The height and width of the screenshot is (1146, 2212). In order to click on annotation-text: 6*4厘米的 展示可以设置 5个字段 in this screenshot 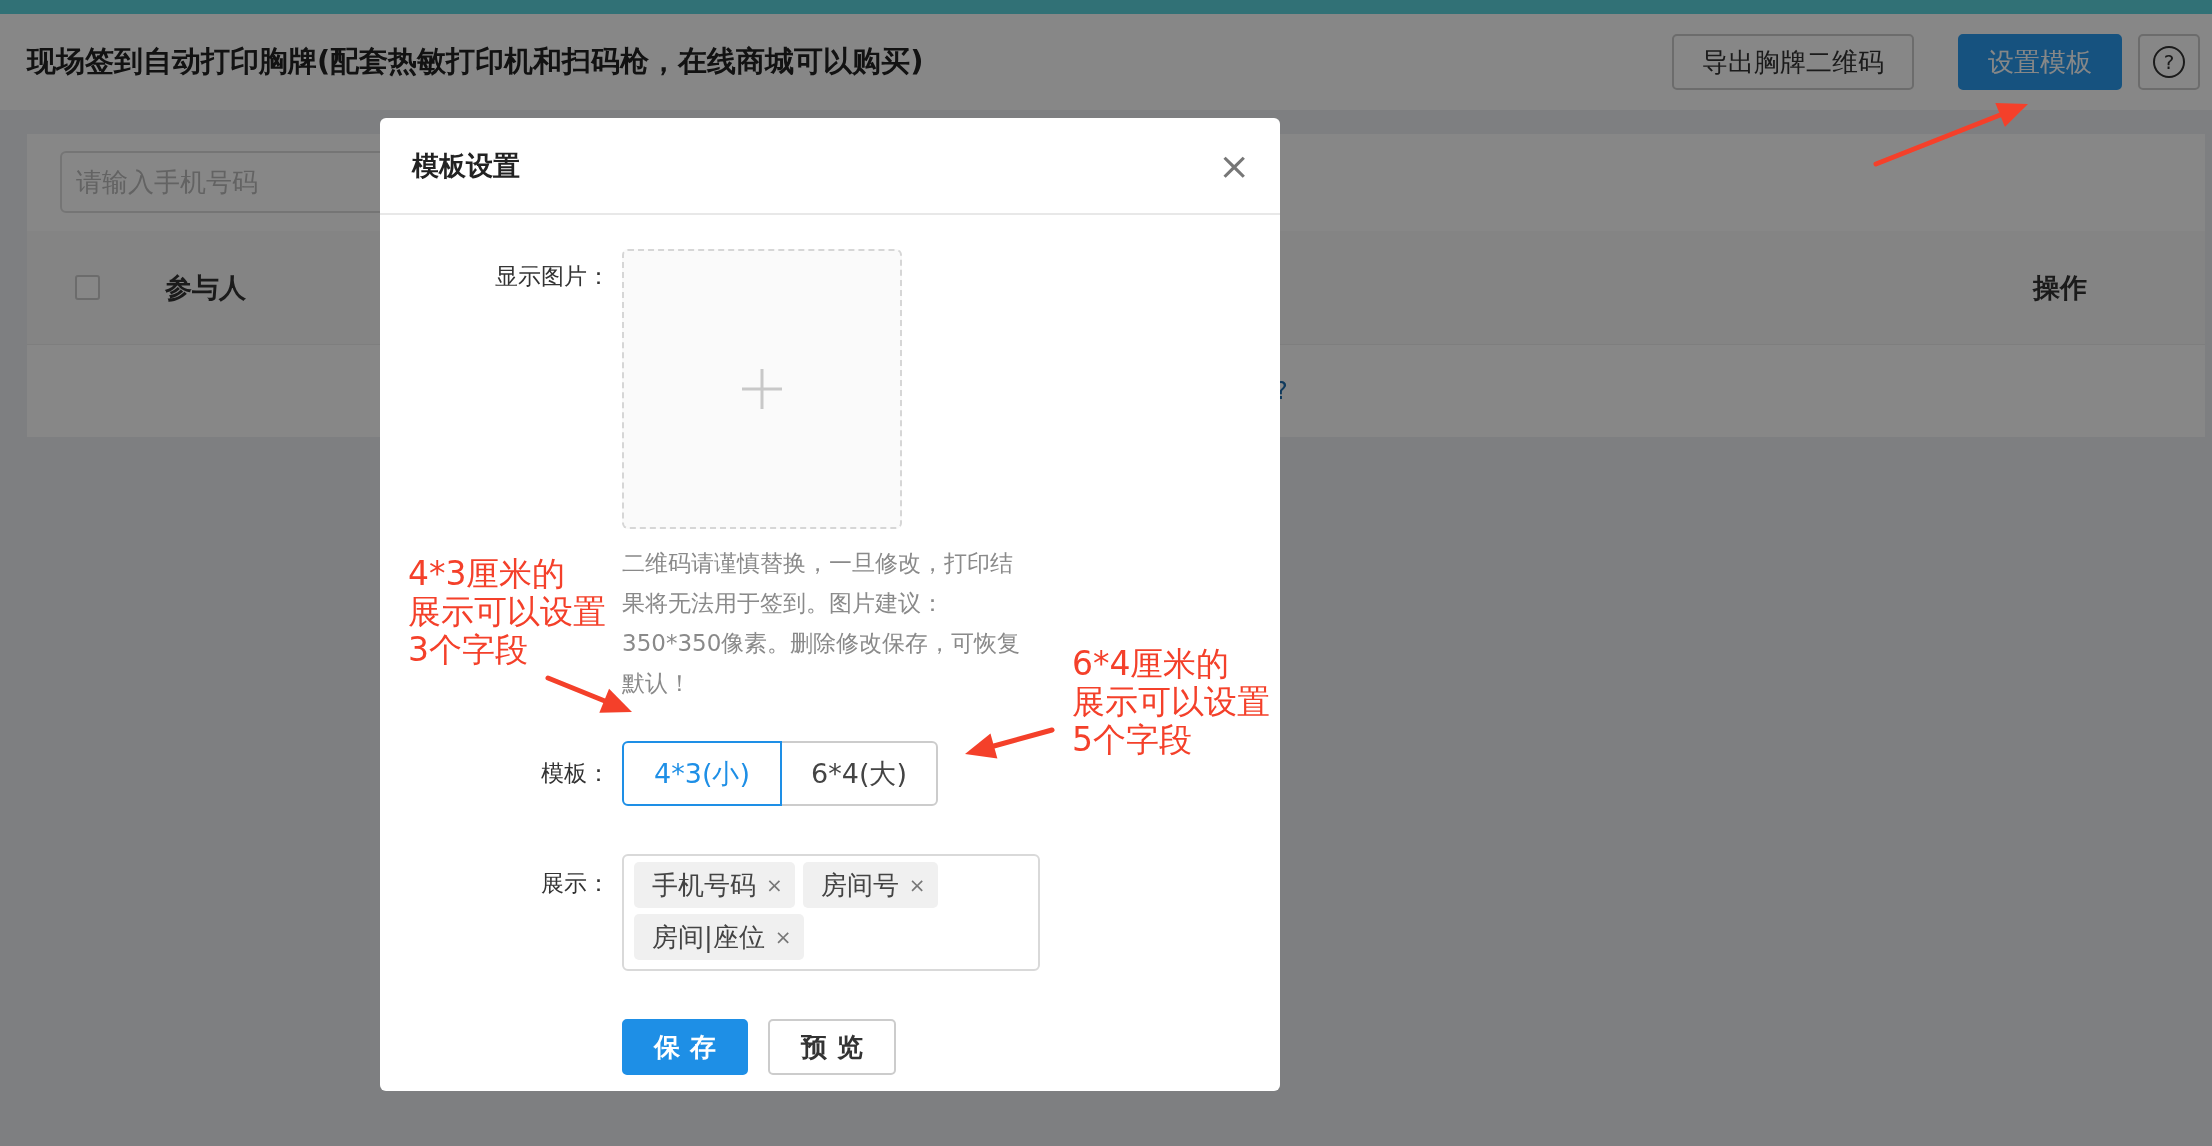, I will do `click(1171, 702)`.